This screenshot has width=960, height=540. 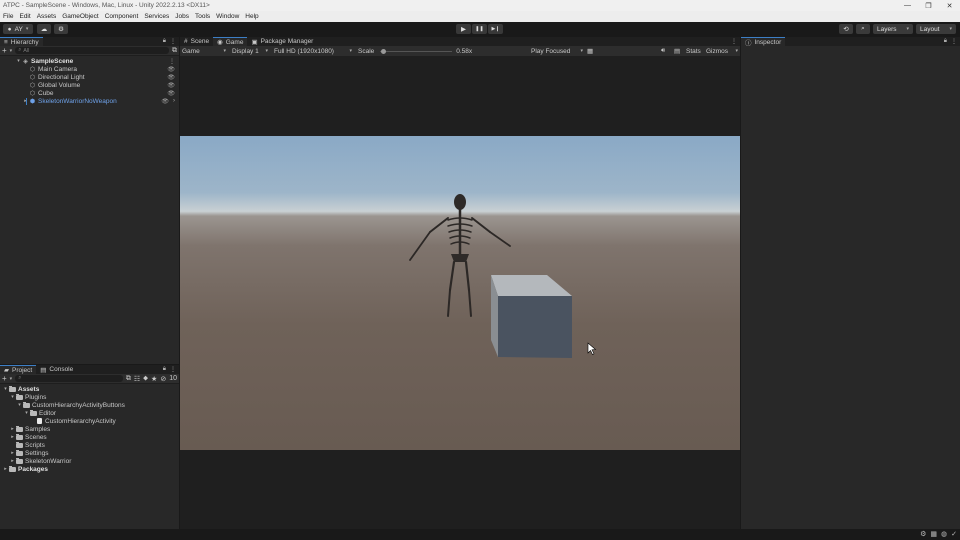 What do you see at coordinates (137, 379) in the screenshot?
I see `filter-type-icon: ☷` at bounding box center [137, 379].